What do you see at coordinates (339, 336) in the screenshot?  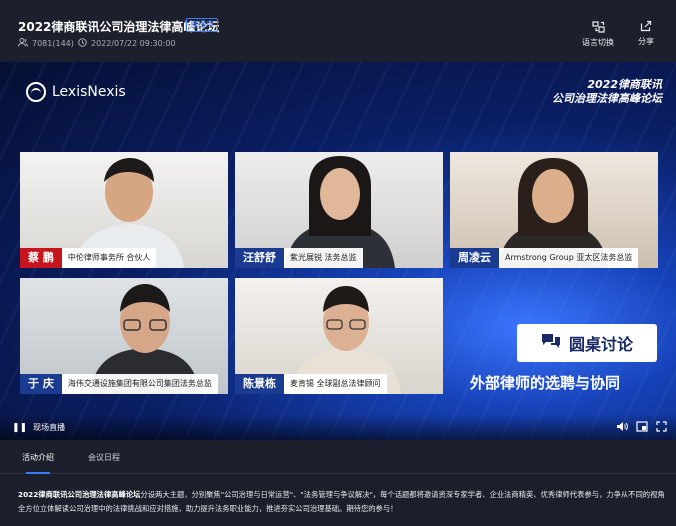 I see `speaker-tile: 陈景栋 麦肯锡 全球副总法律顾问` at bounding box center [339, 336].